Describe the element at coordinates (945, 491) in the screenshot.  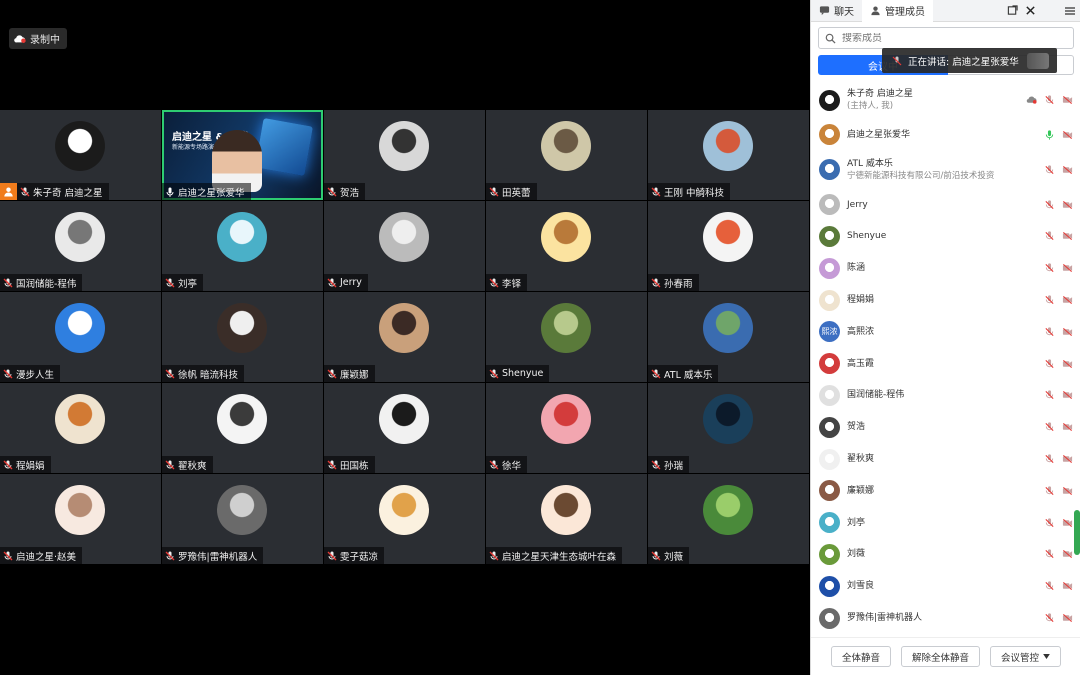
I see `member-row: 廉颖娜` at that location.